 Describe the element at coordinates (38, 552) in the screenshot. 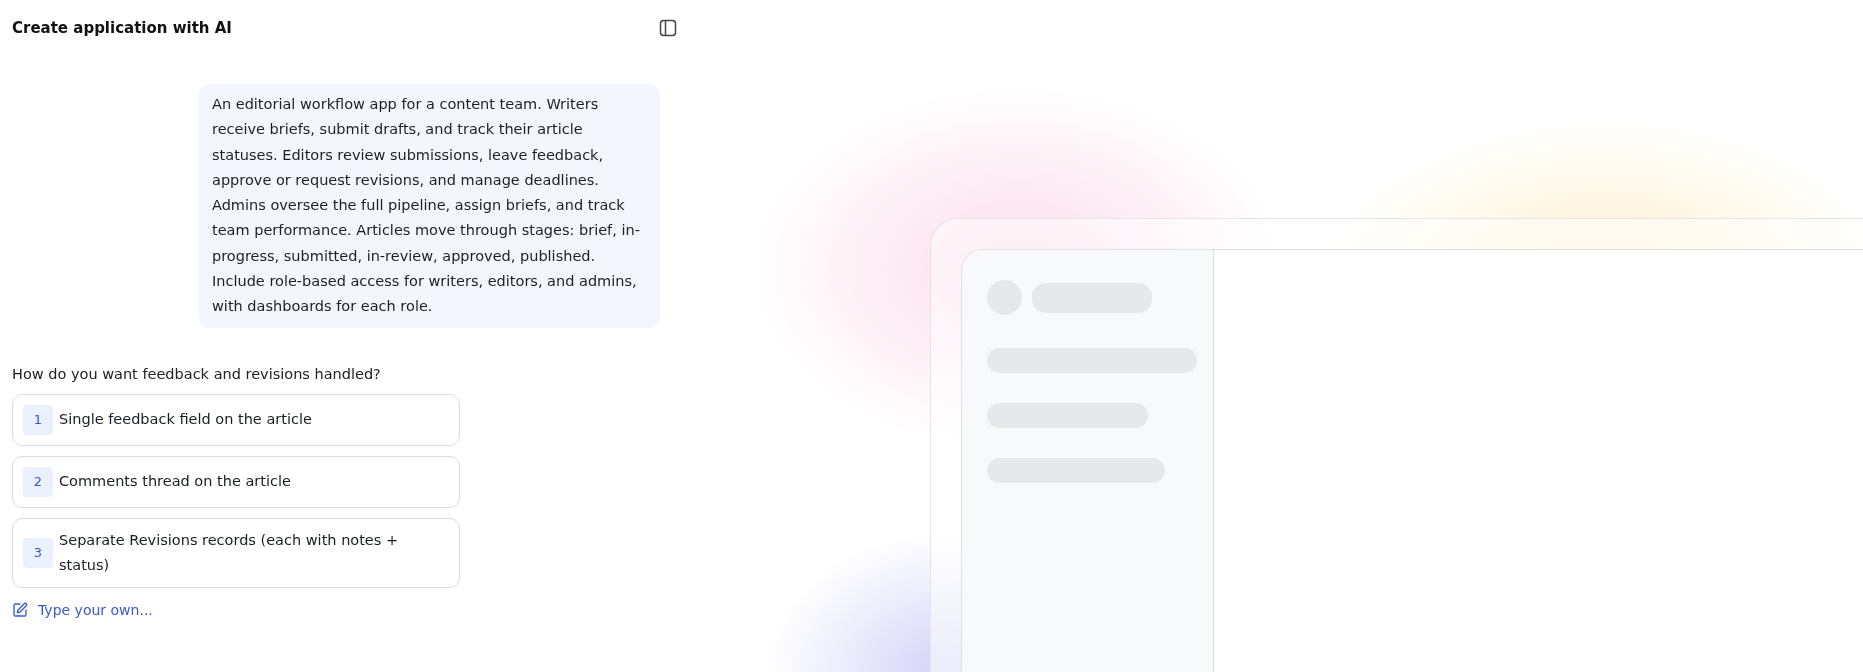

I see `option-number: 3` at that location.